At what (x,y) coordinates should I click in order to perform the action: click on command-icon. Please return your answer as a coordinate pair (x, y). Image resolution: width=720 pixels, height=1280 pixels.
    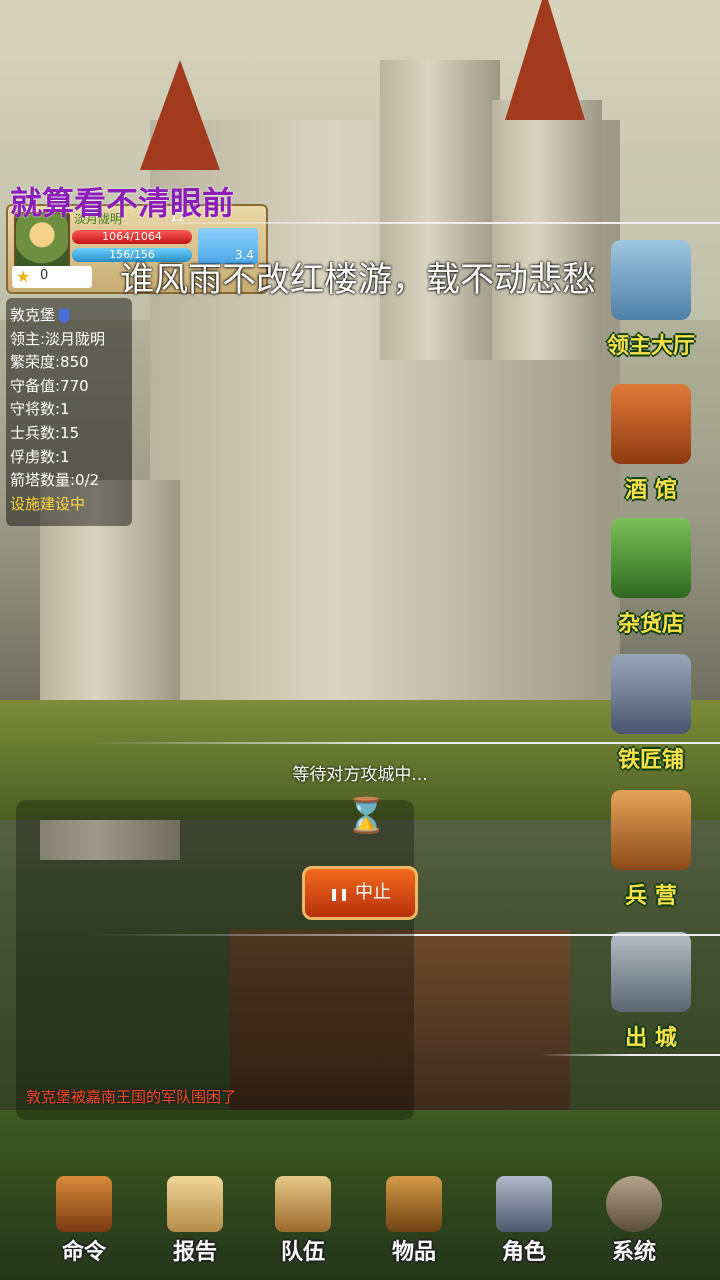
    Looking at the image, I should click on (84, 1204).